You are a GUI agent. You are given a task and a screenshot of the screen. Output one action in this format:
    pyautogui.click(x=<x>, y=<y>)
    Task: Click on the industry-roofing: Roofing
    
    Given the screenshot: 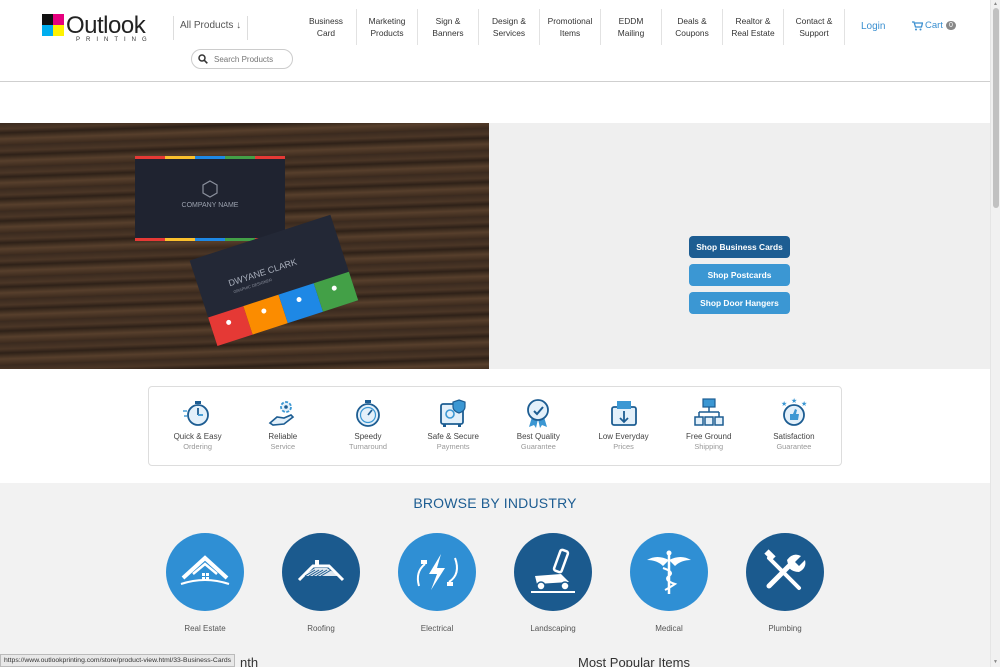 What is the action you would take?
    pyautogui.click(x=321, y=583)
    